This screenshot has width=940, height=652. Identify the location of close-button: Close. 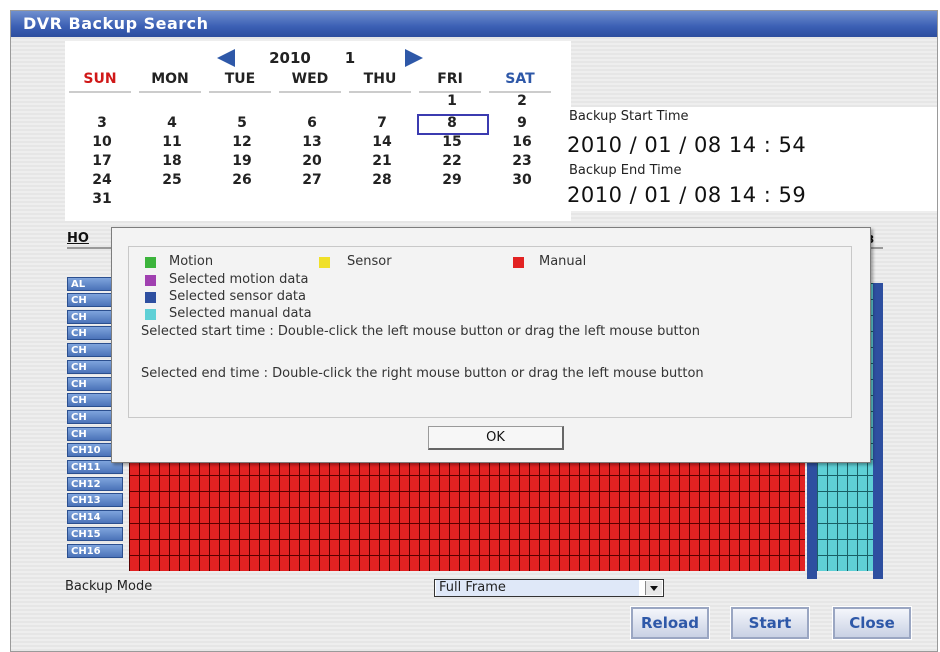
(872, 623).